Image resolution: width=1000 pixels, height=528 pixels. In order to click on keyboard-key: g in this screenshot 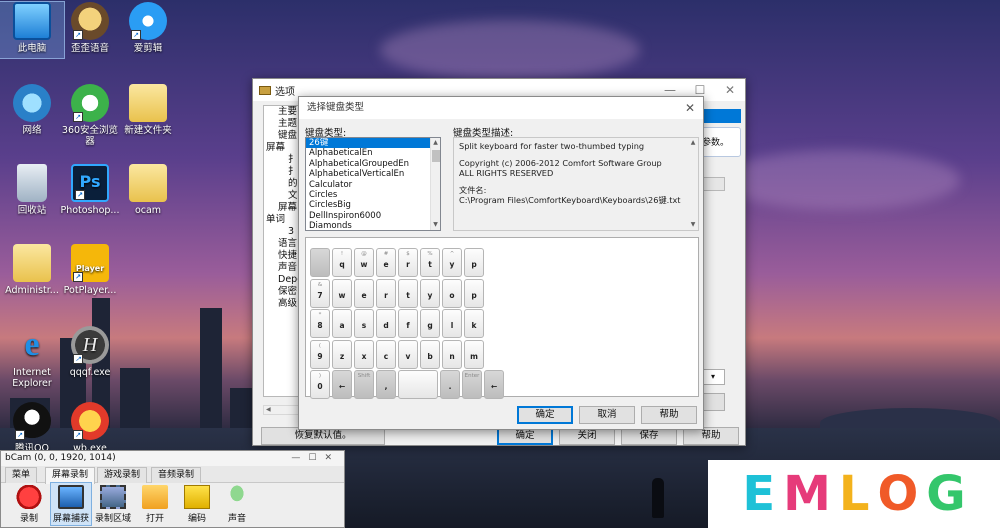, I will do `click(430, 323)`.